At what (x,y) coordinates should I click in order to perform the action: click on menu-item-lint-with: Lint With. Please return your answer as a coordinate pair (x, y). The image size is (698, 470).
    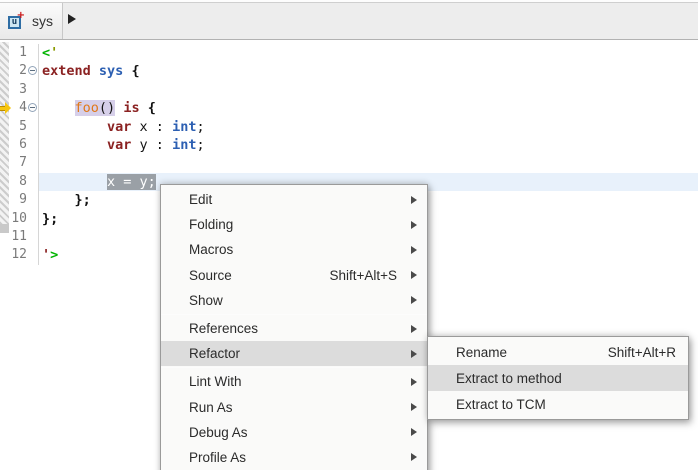
    Looking at the image, I should click on (294, 381).